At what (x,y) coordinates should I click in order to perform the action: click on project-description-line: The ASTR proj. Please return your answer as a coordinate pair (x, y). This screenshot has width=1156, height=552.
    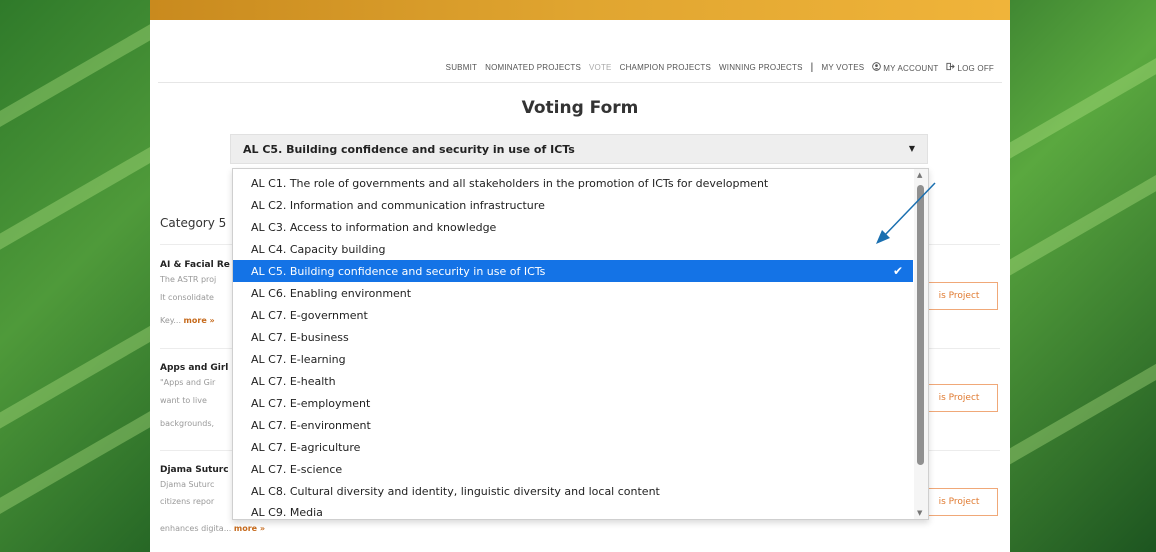
    Looking at the image, I should click on (188, 279).